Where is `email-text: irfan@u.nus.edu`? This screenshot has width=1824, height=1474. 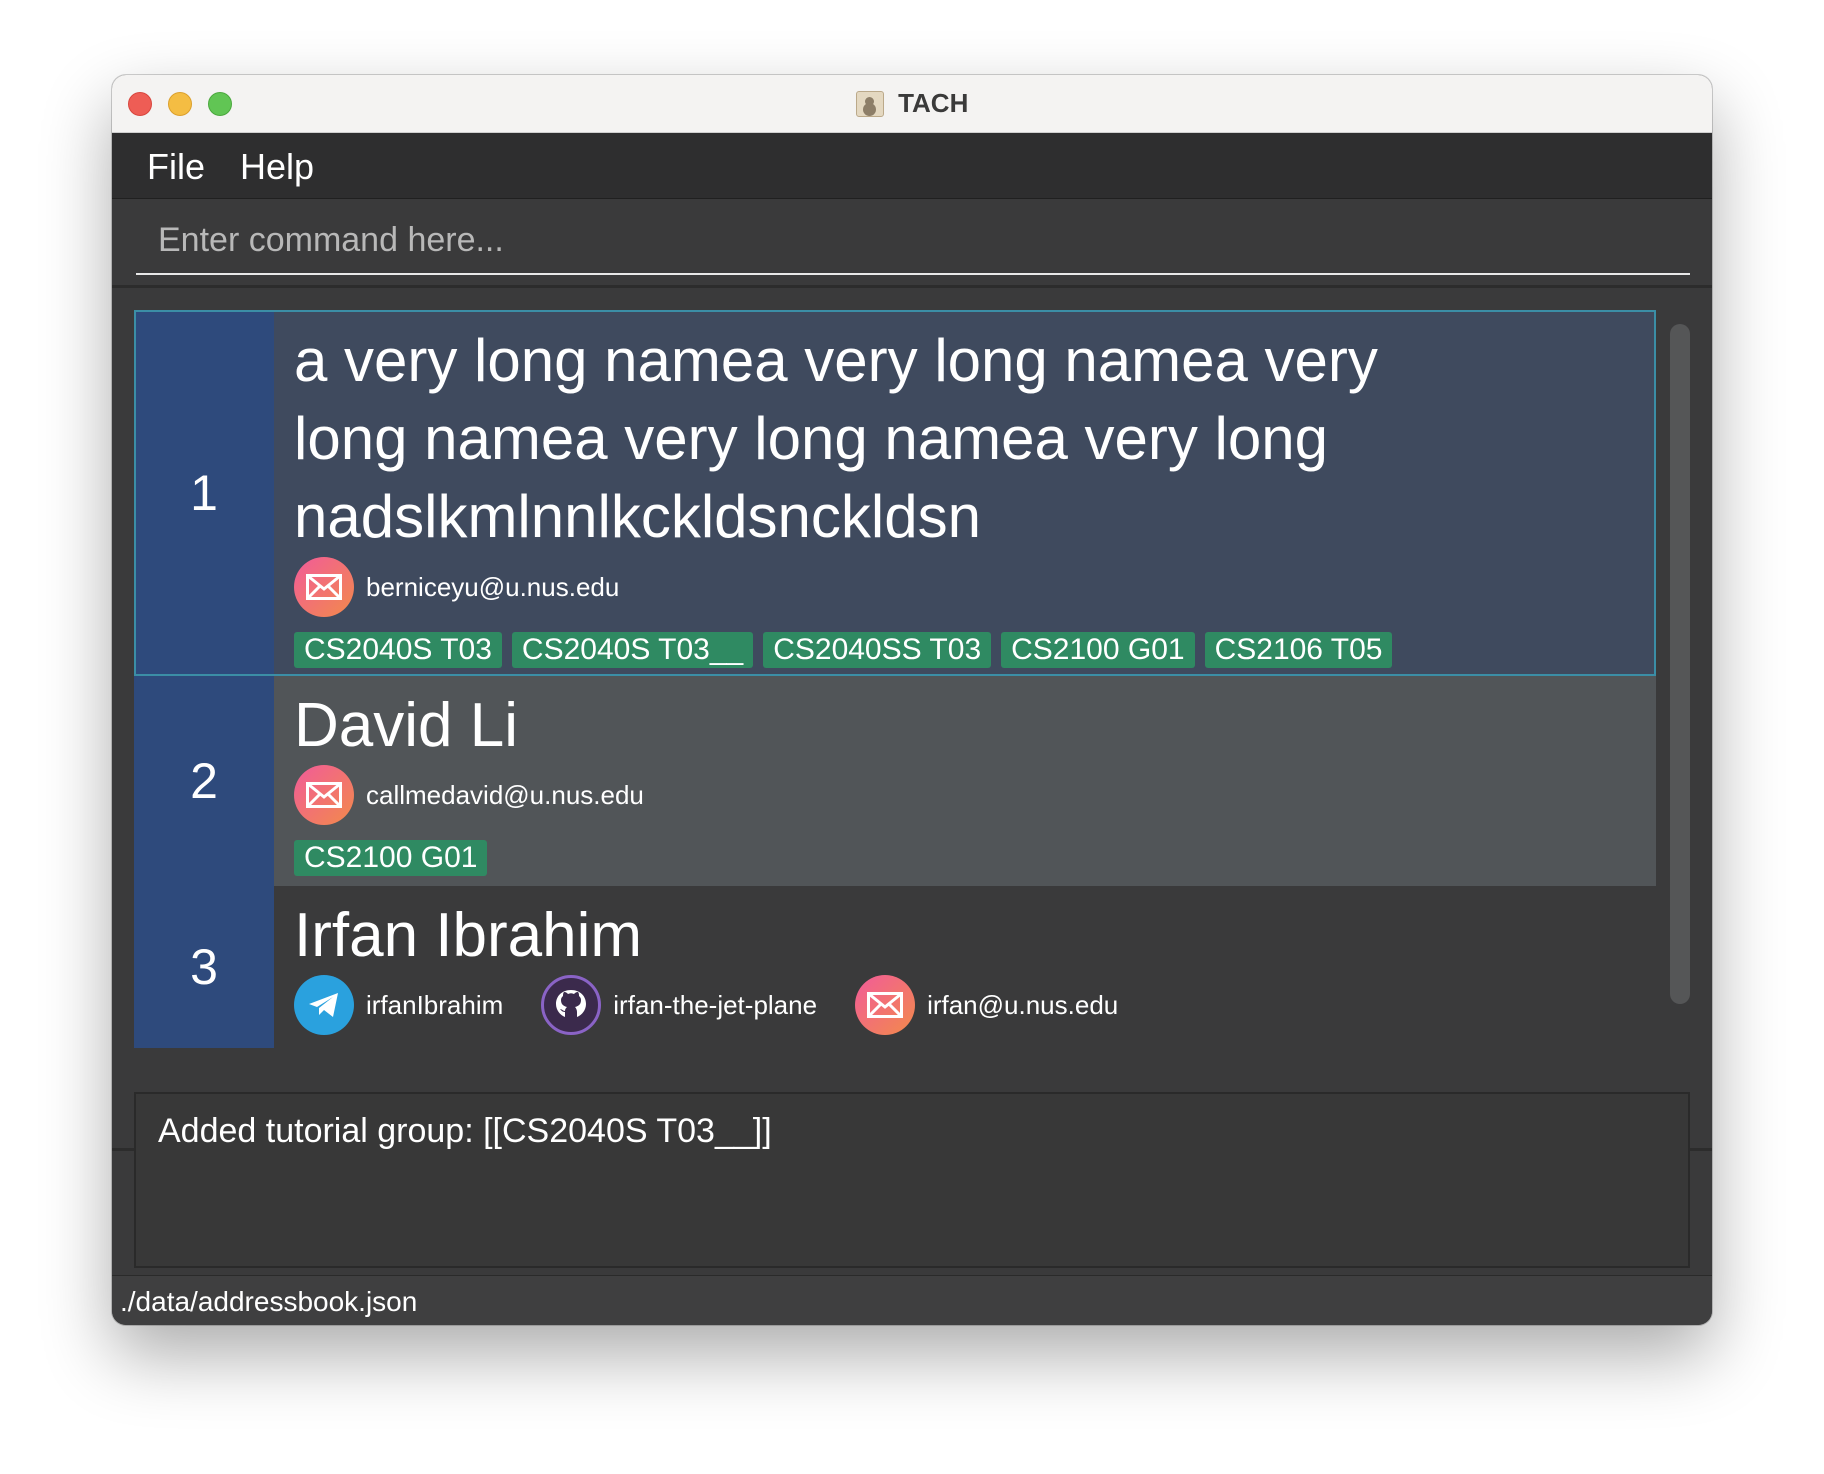 email-text: irfan@u.nus.edu is located at coordinates (1023, 1004).